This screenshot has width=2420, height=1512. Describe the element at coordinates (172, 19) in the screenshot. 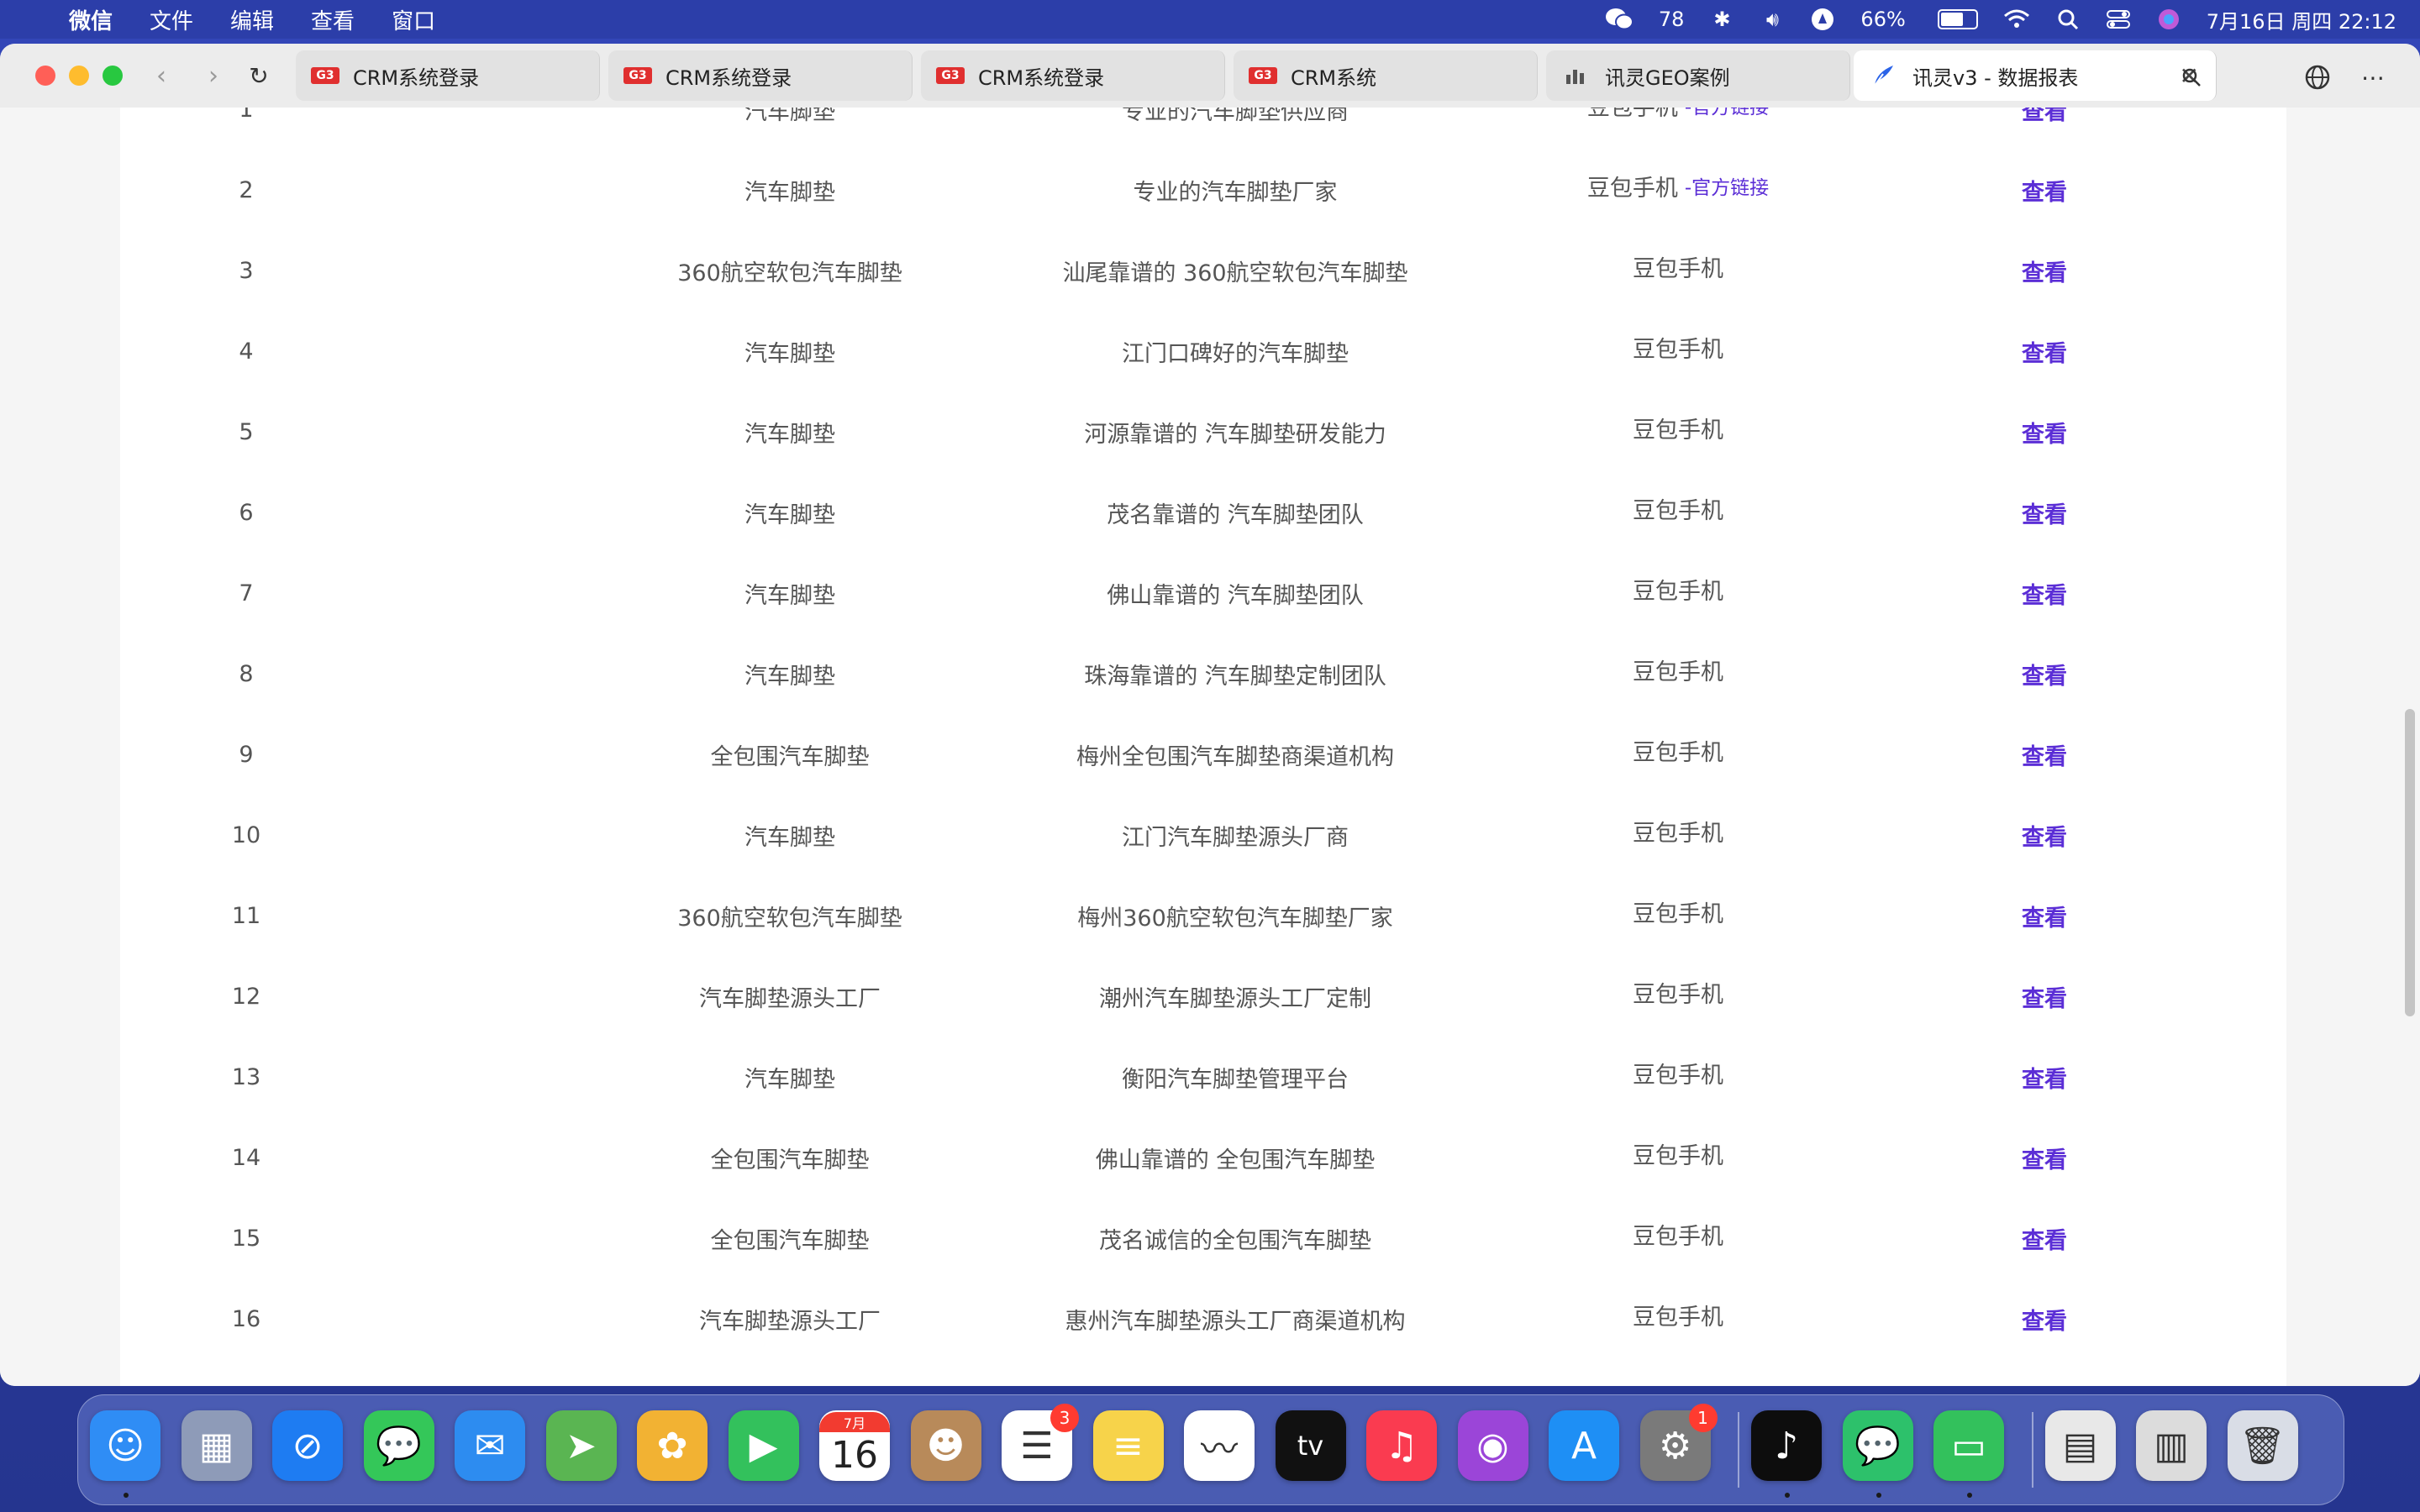

I see `menu-file: 文件` at that location.